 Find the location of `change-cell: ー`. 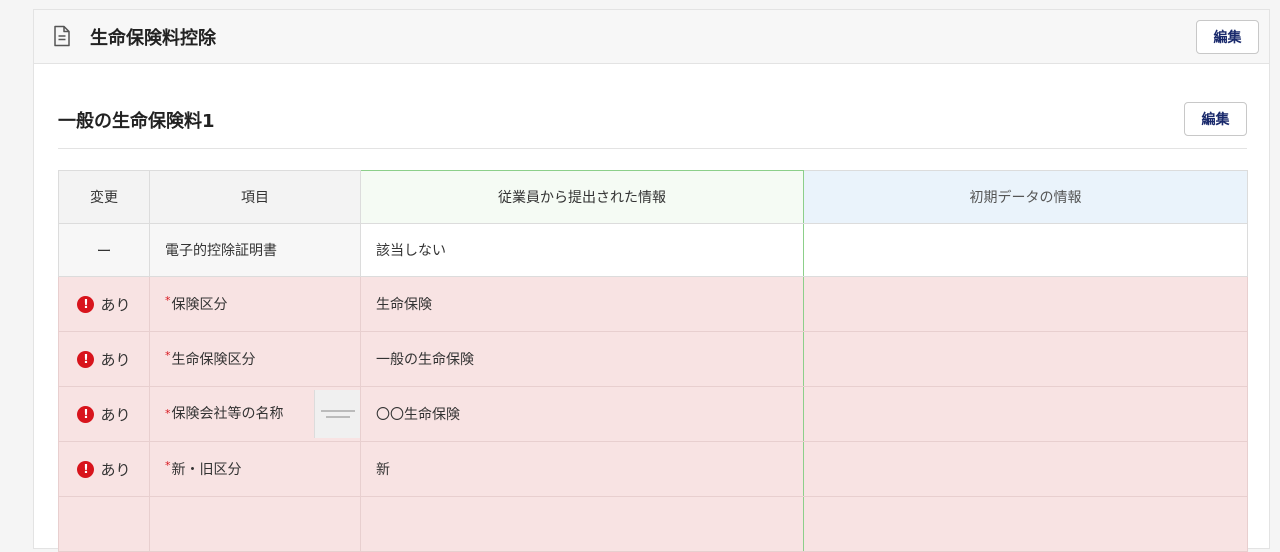

change-cell: ー is located at coordinates (104, 250).